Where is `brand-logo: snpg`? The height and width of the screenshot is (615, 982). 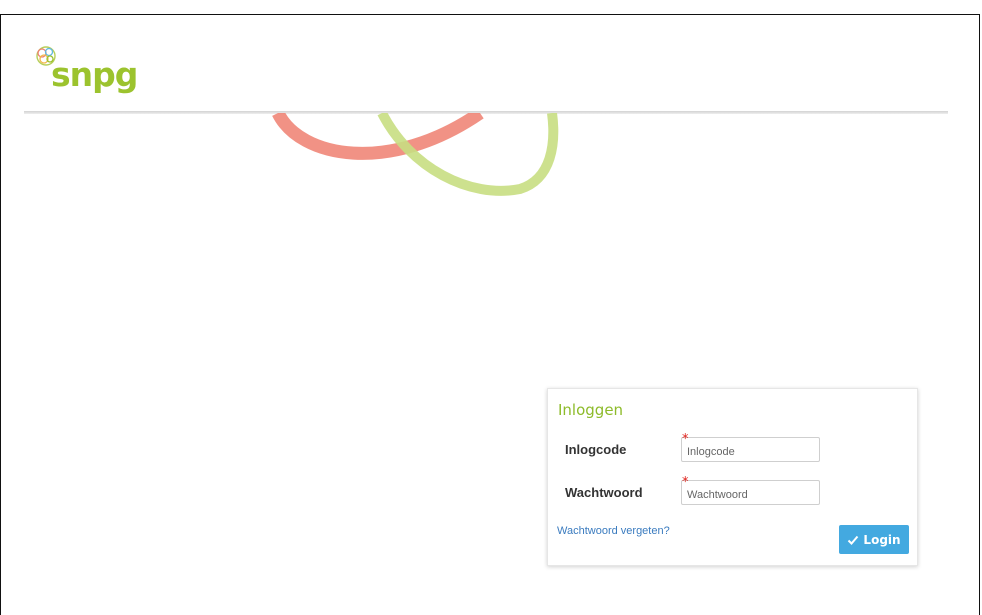 brand-logo: snpg is located at coordinates (89, 74).